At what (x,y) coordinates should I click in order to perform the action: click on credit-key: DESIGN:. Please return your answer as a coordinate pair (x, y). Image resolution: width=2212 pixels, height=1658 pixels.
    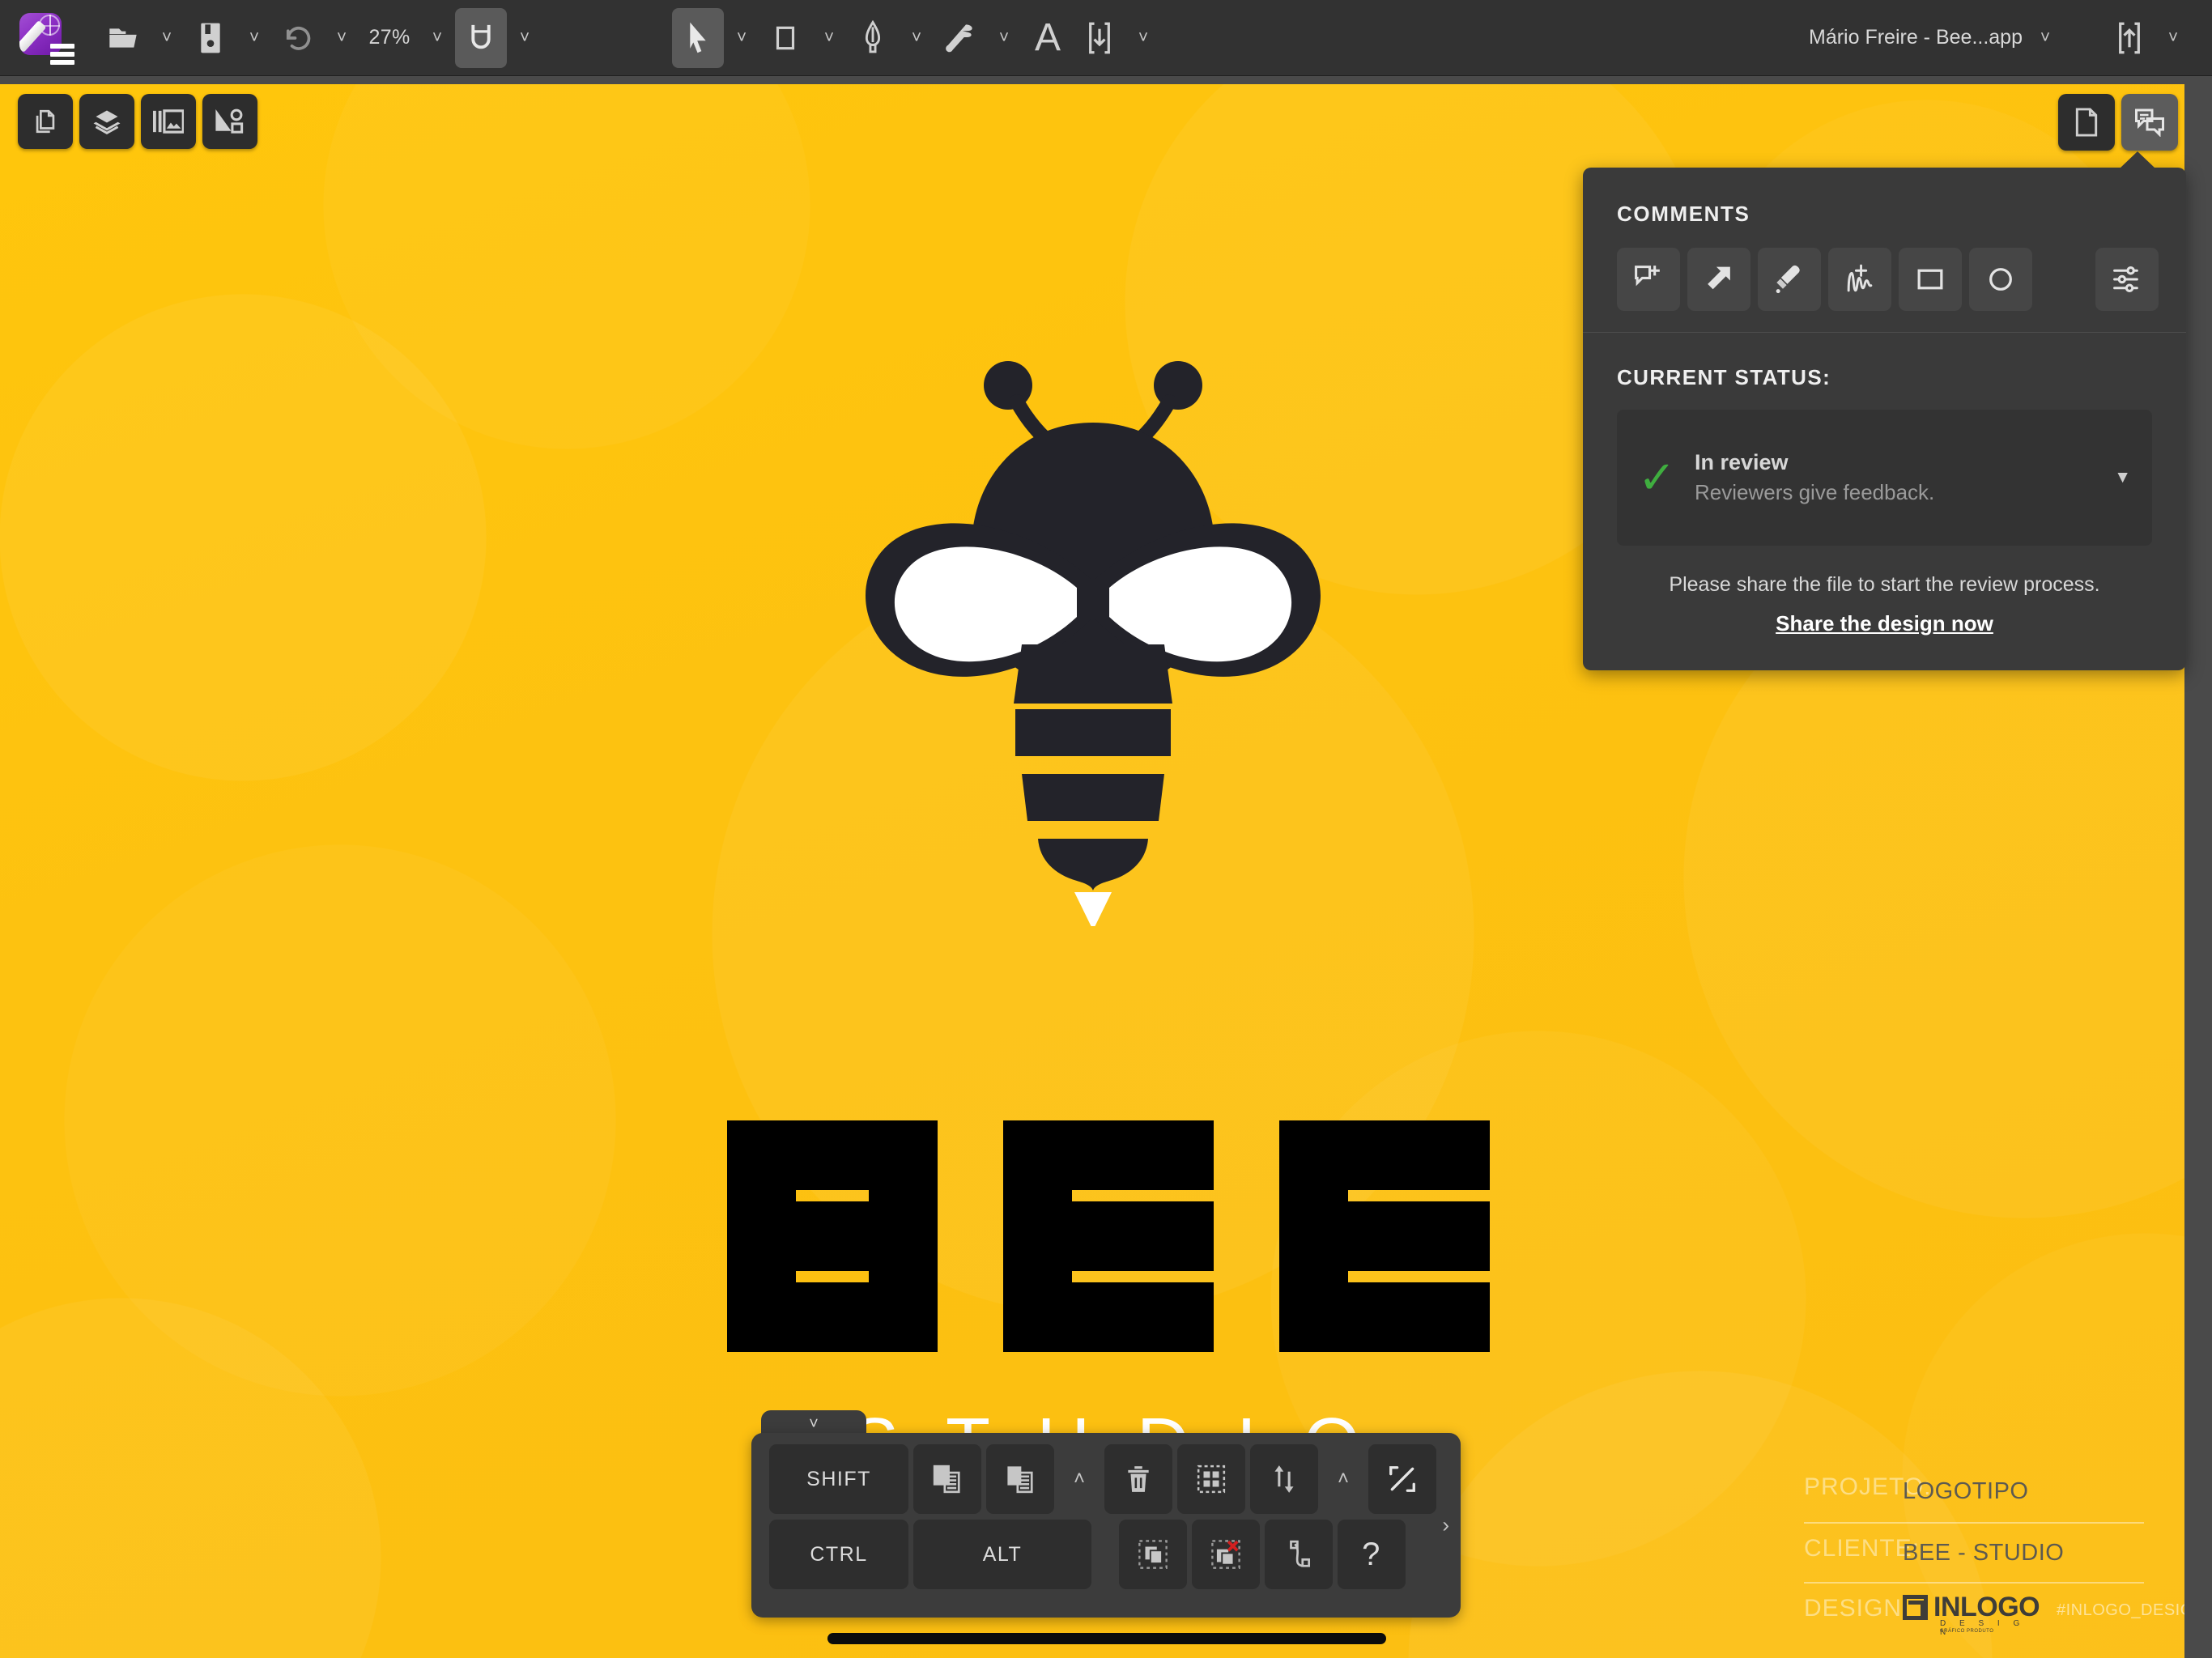
    Looking at the image, I should click on (1857, 1608).